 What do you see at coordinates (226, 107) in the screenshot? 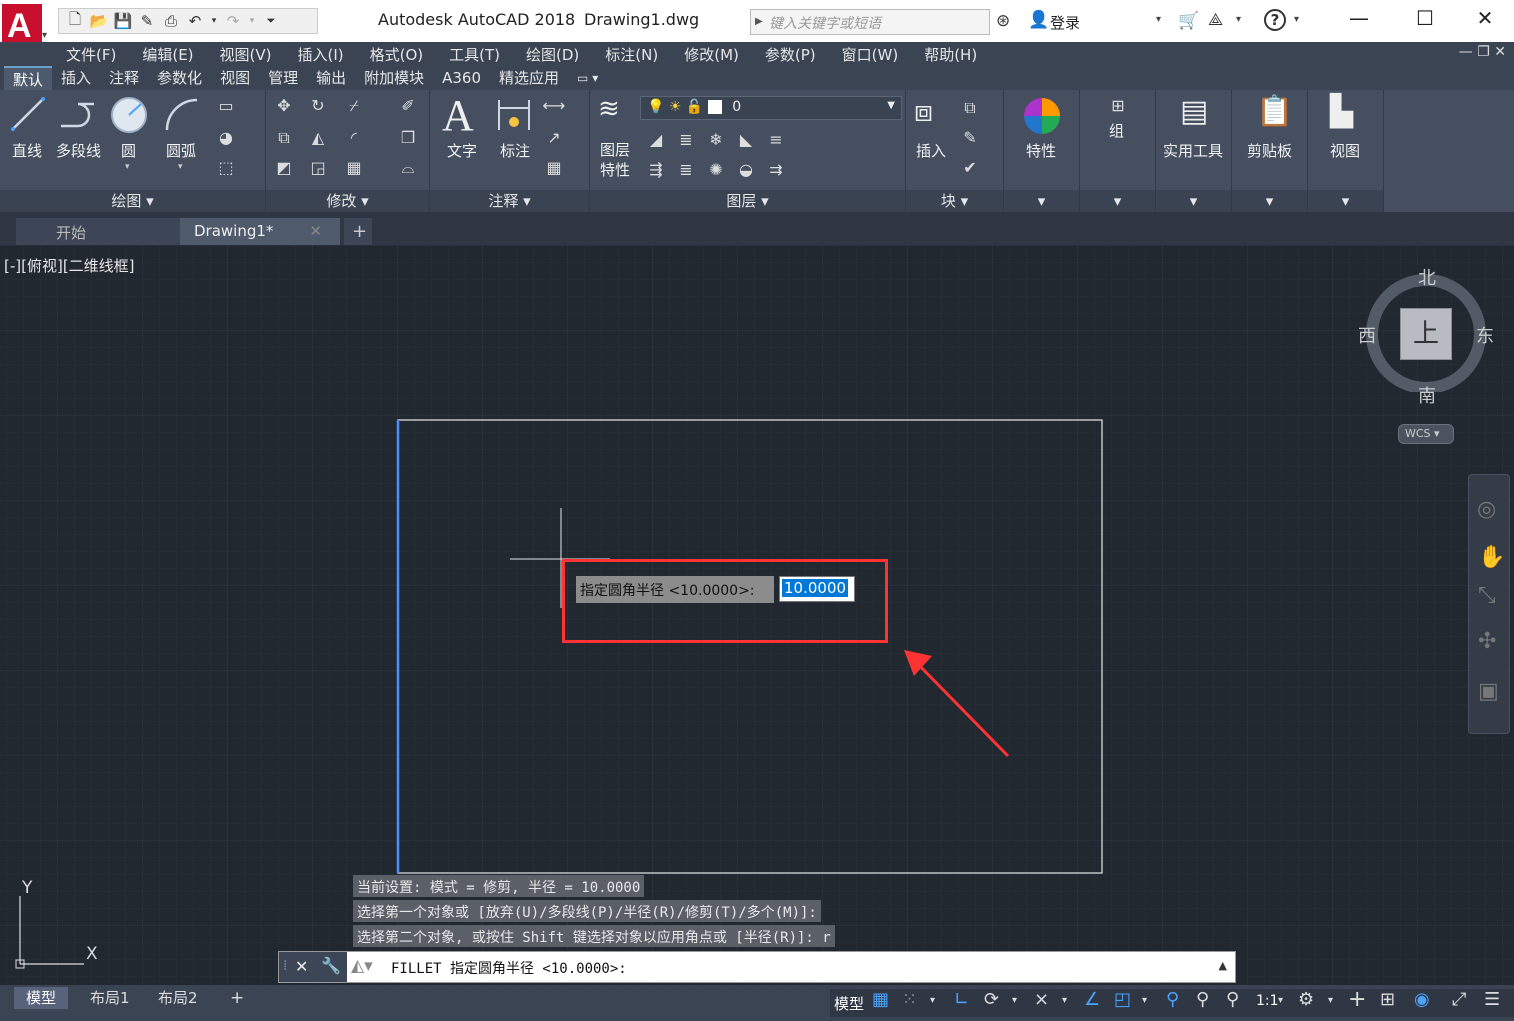
I see `rectangle-icon: ▭` at bounding box center [226, 107].